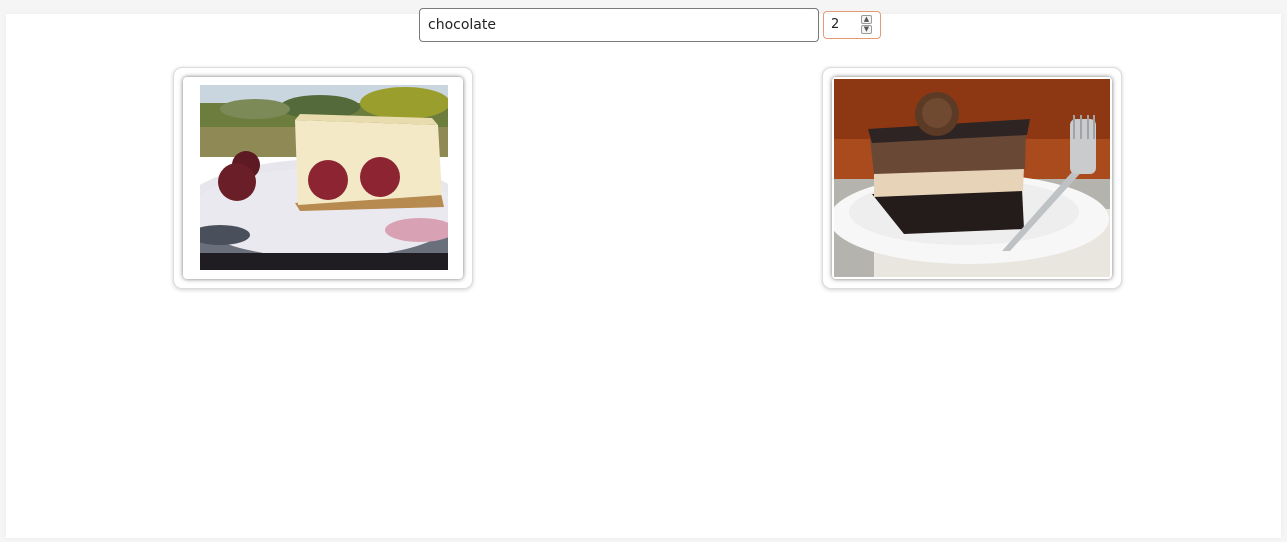 The width and height of the screenshot is (1287, 542). I want to click on chevron-down-icon: ▼, so click(866, 29).